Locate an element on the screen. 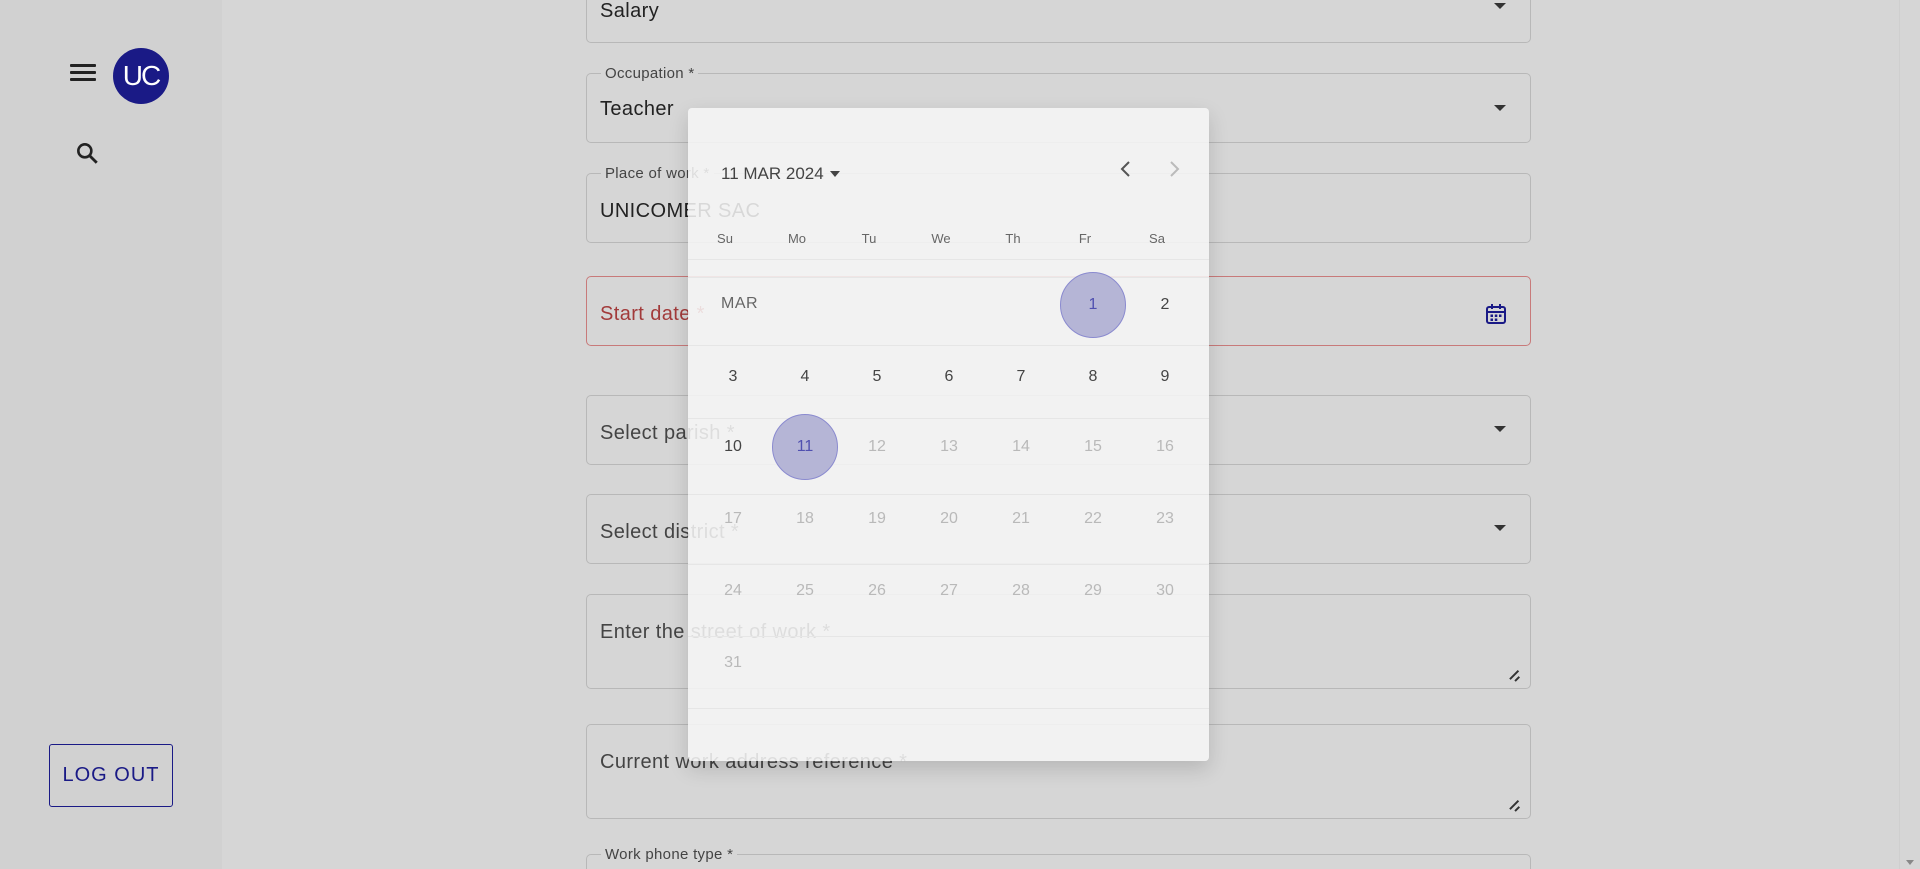 This screenshot has width=1920, height=869. caret-down-icon is located at coordinates (834, 174).